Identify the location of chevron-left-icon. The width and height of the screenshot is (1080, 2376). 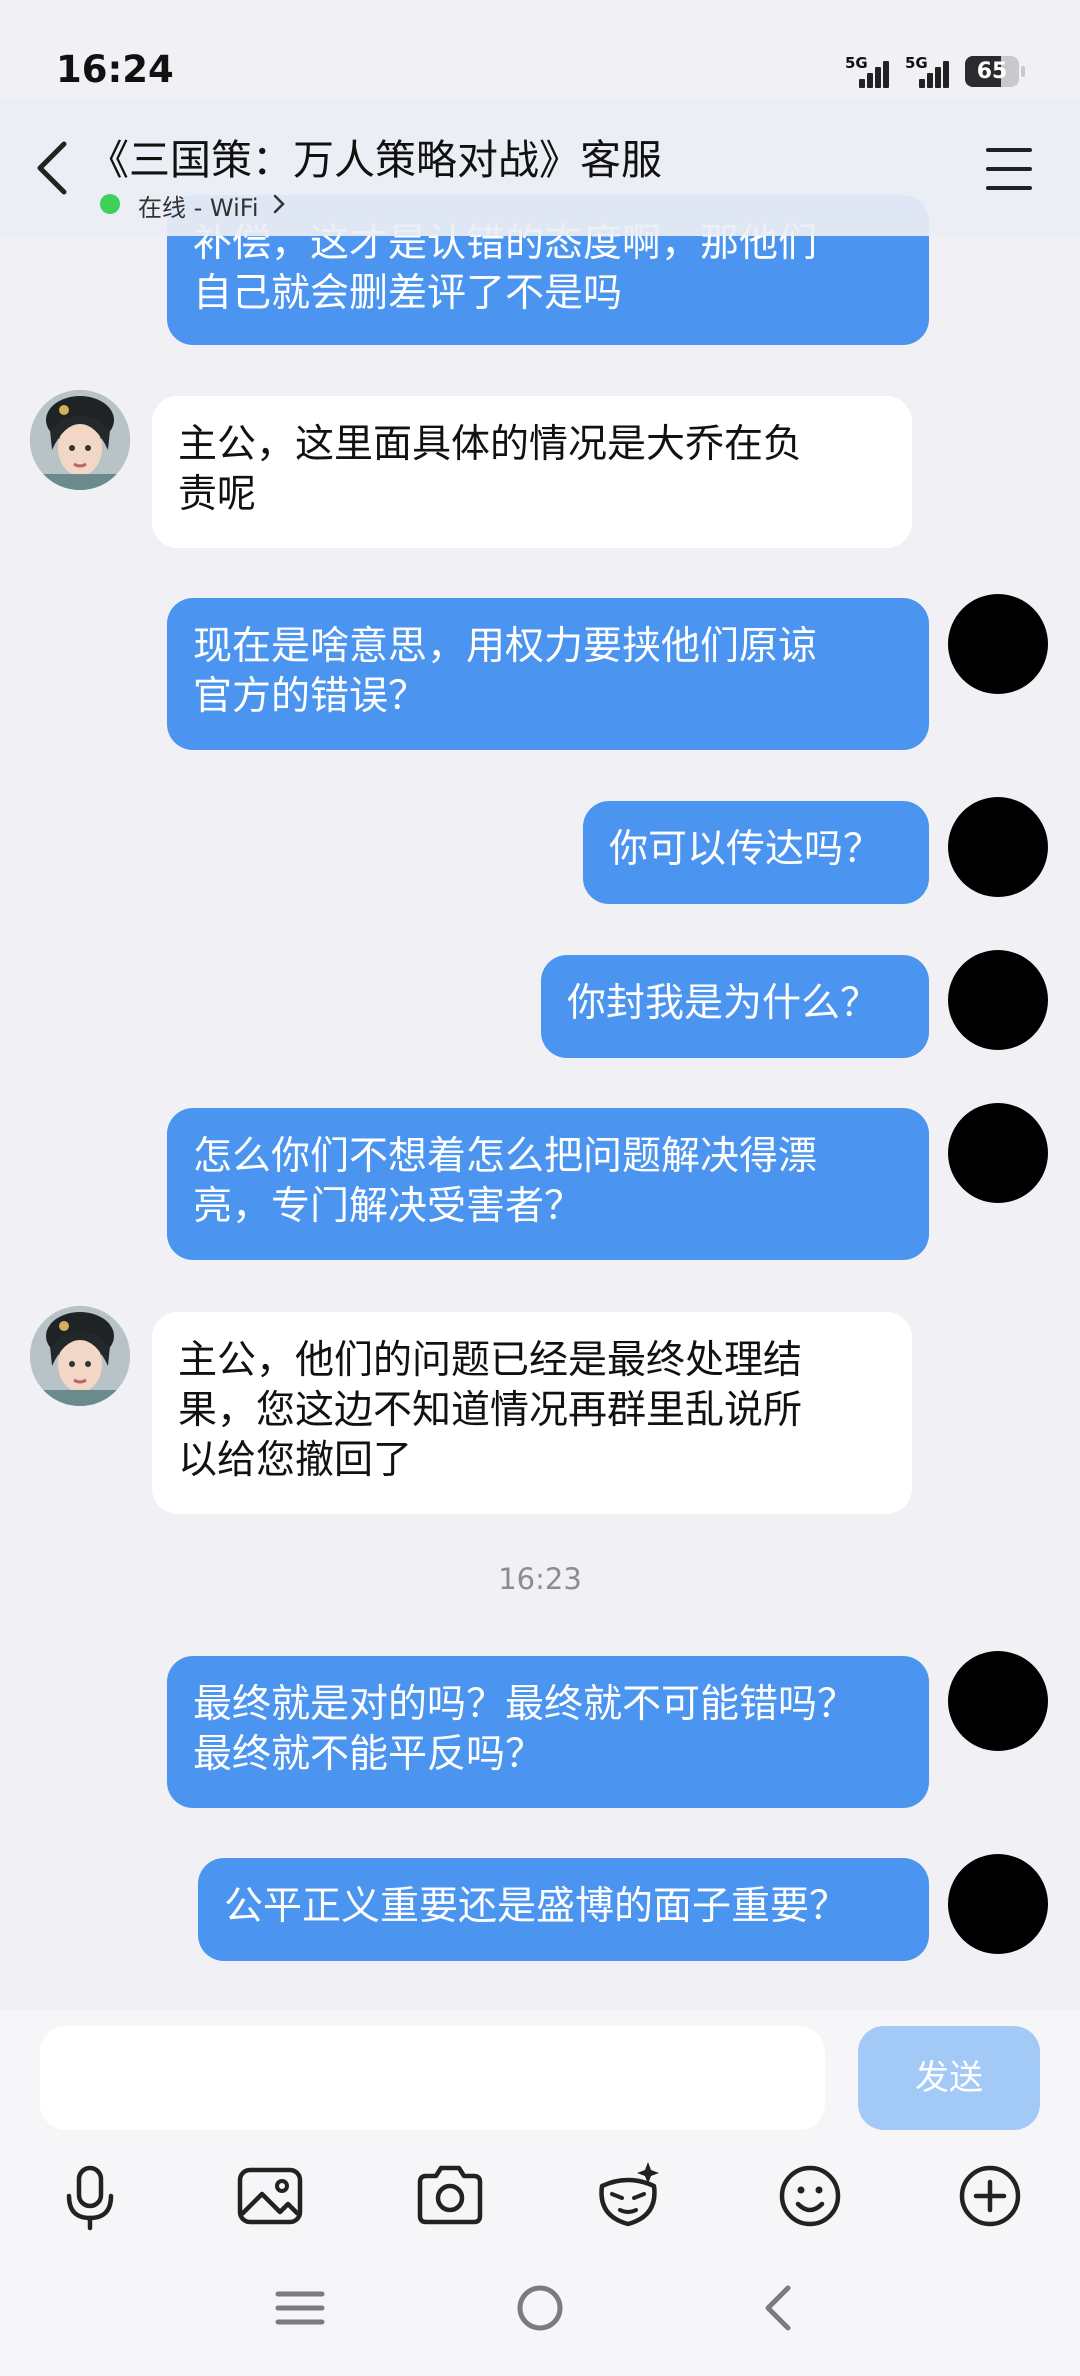
(52, 168).